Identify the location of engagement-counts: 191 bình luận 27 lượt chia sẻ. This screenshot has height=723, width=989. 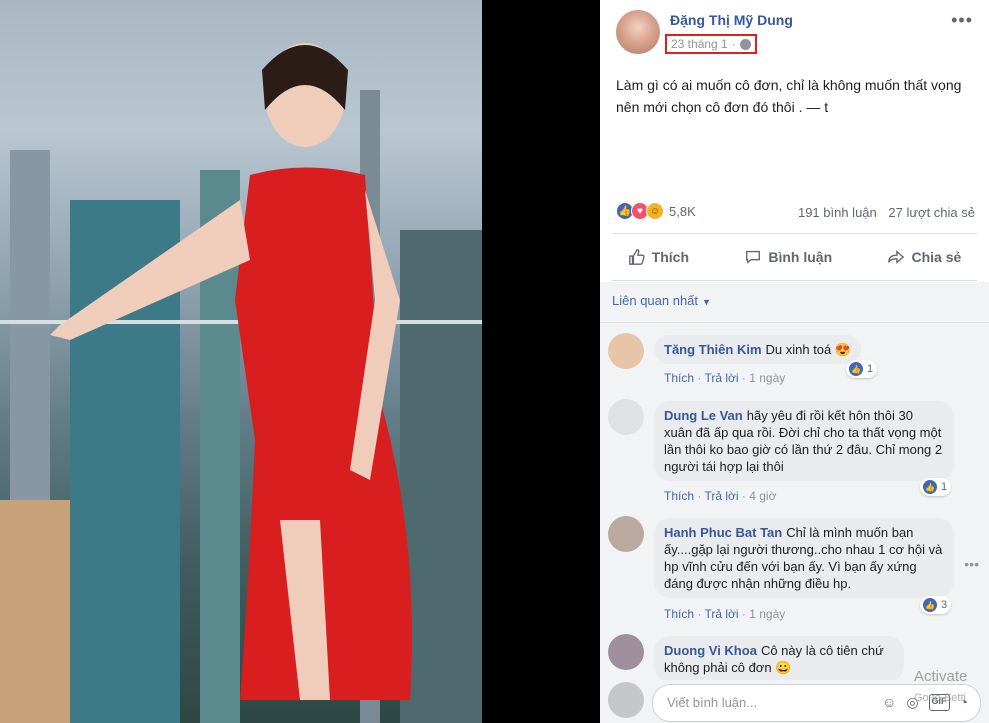
(882, 212).